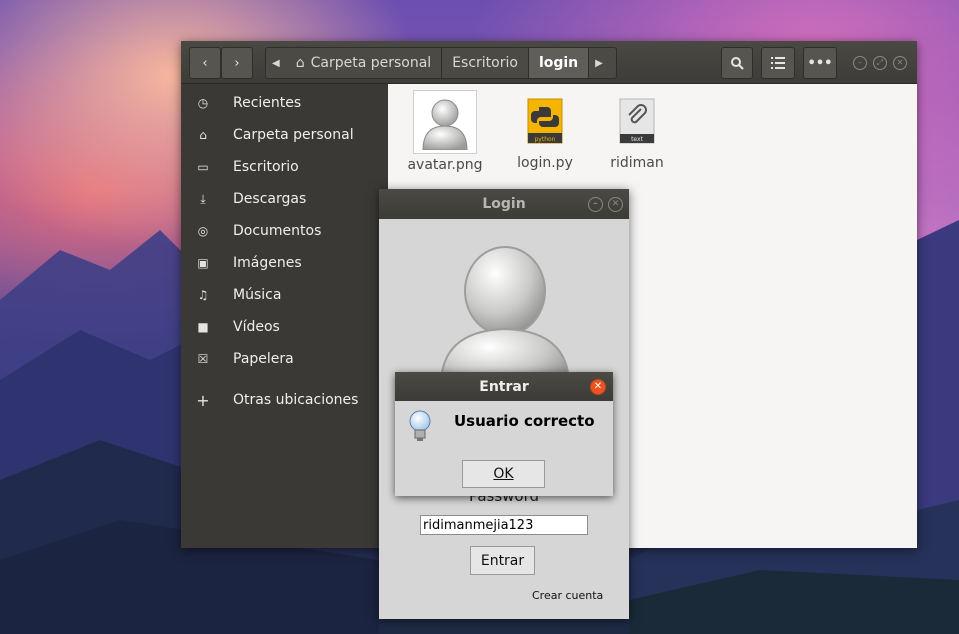 The image size is (959, 634). Describe the element at coordinates (203, 359) in the screenshot. I see `trash-icon: ☒` at that location.